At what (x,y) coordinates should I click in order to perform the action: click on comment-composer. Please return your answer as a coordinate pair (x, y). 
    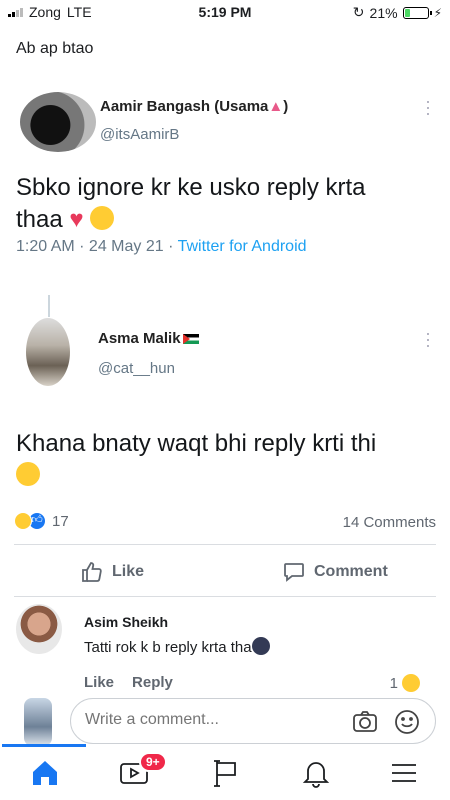
    Looking at the image, I should click on (253, 721).